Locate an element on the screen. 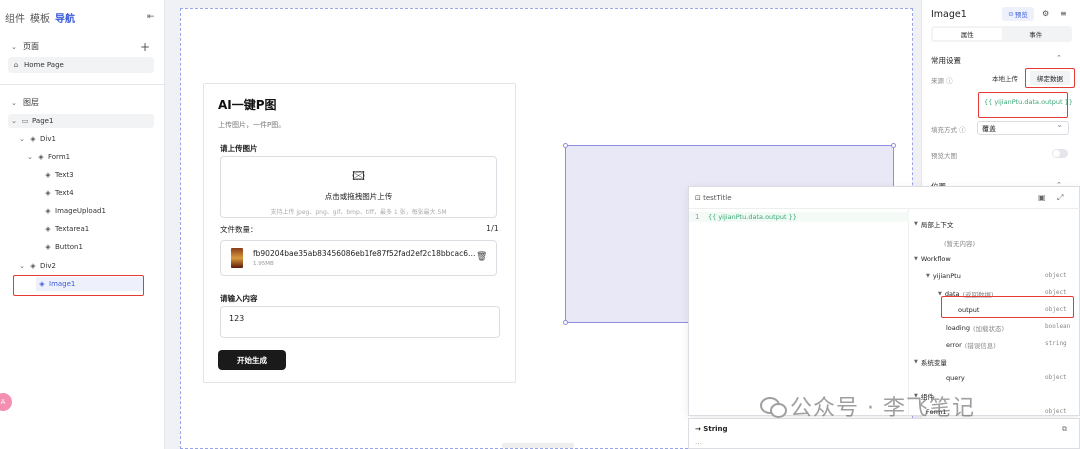 The width and height of the screenshot is (1080, 449). layer-item-imageupload1: ◈ ImageUpload1 is located at coordinates (75, 211).